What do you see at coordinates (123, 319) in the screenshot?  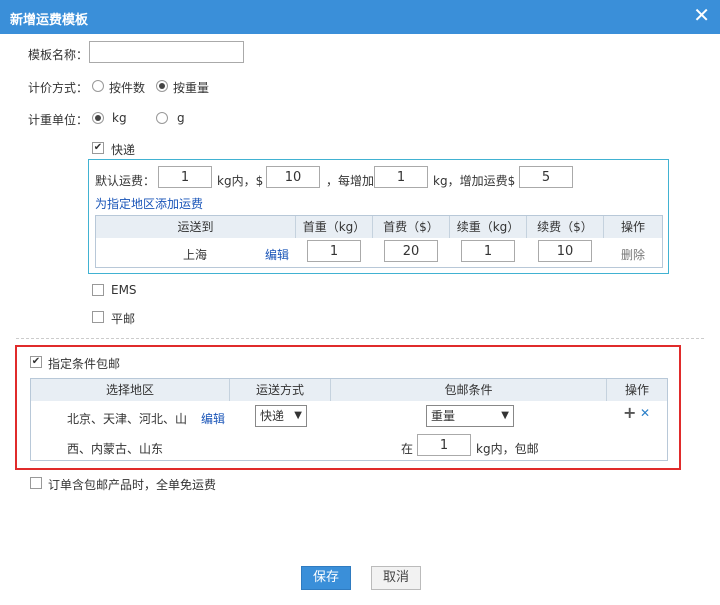 I see `post-label: 平邮` at bounding box center [123, 319].